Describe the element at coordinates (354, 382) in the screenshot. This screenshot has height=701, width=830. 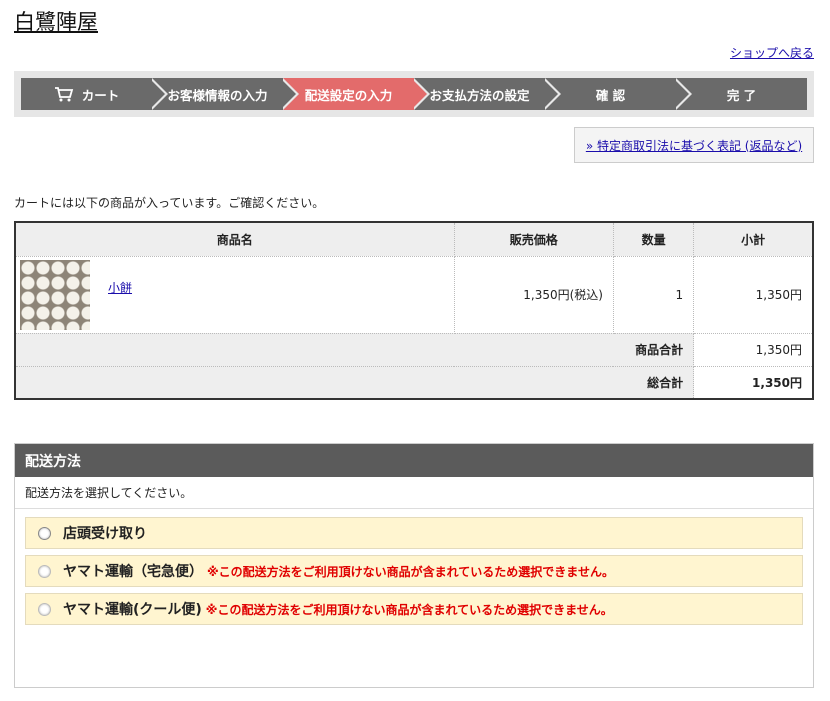
I see `grand-total-label: 総合計` at that location.